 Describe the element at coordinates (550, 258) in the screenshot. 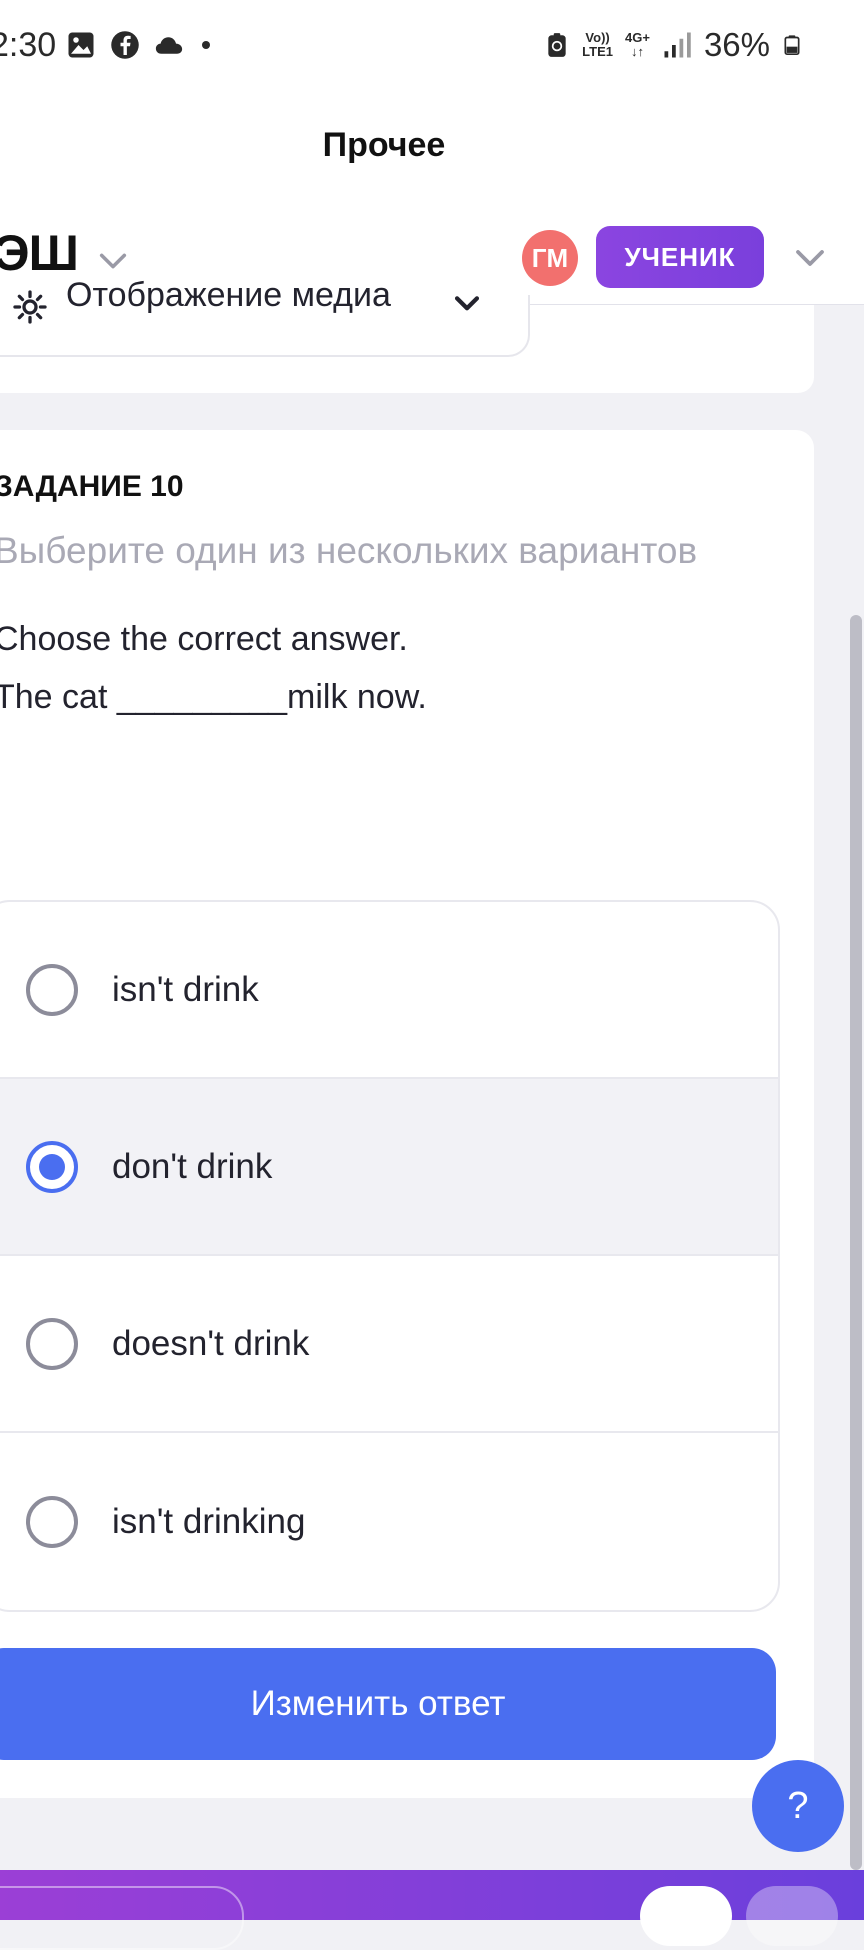

I see `avatar: ГМ` at that location.